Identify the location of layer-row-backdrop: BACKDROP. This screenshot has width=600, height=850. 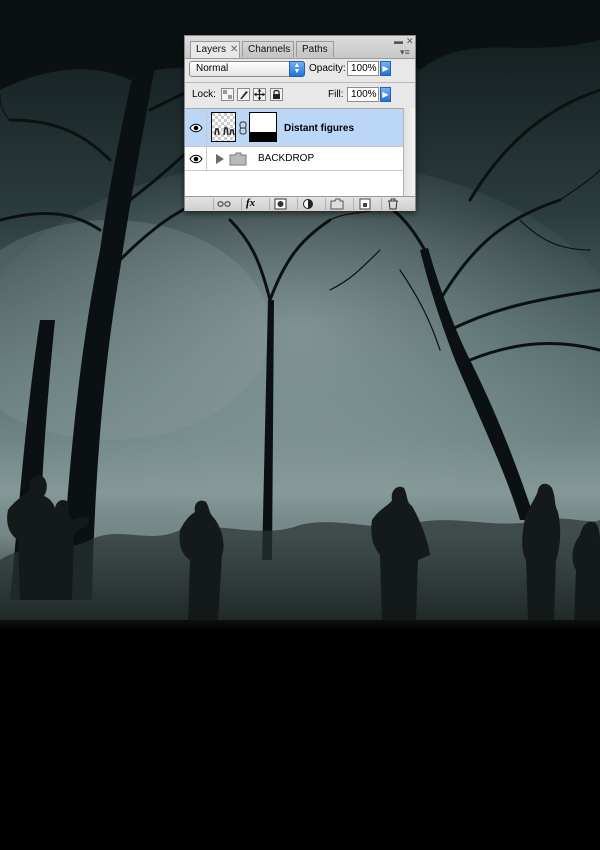
(294, 159).